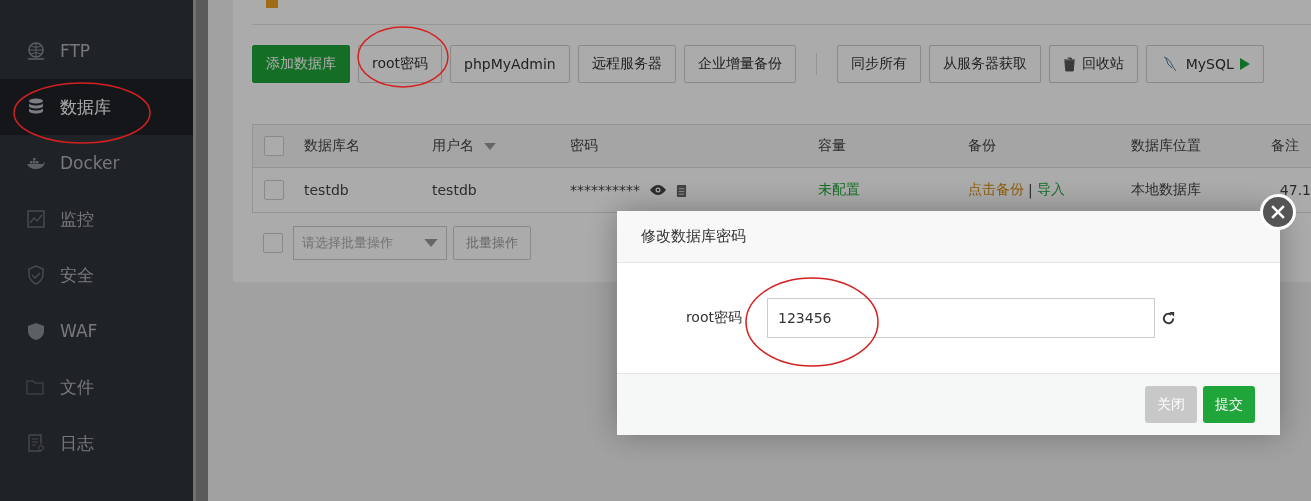 This screenshot has height=501, width=1311. Describe the element at coordinates (510, 64) in the screenshot. I see `toolbar-button: phpMyAdmin` at that location.